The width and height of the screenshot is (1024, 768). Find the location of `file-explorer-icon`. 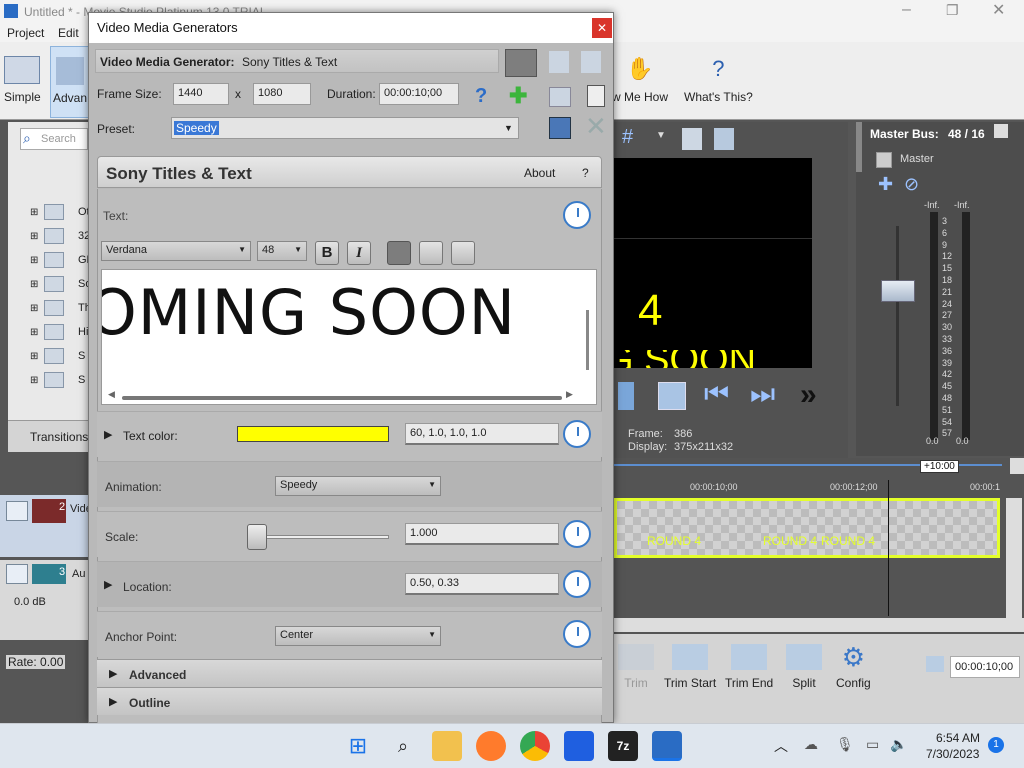

file-explorer-icon is located at coordinates (447, 746).